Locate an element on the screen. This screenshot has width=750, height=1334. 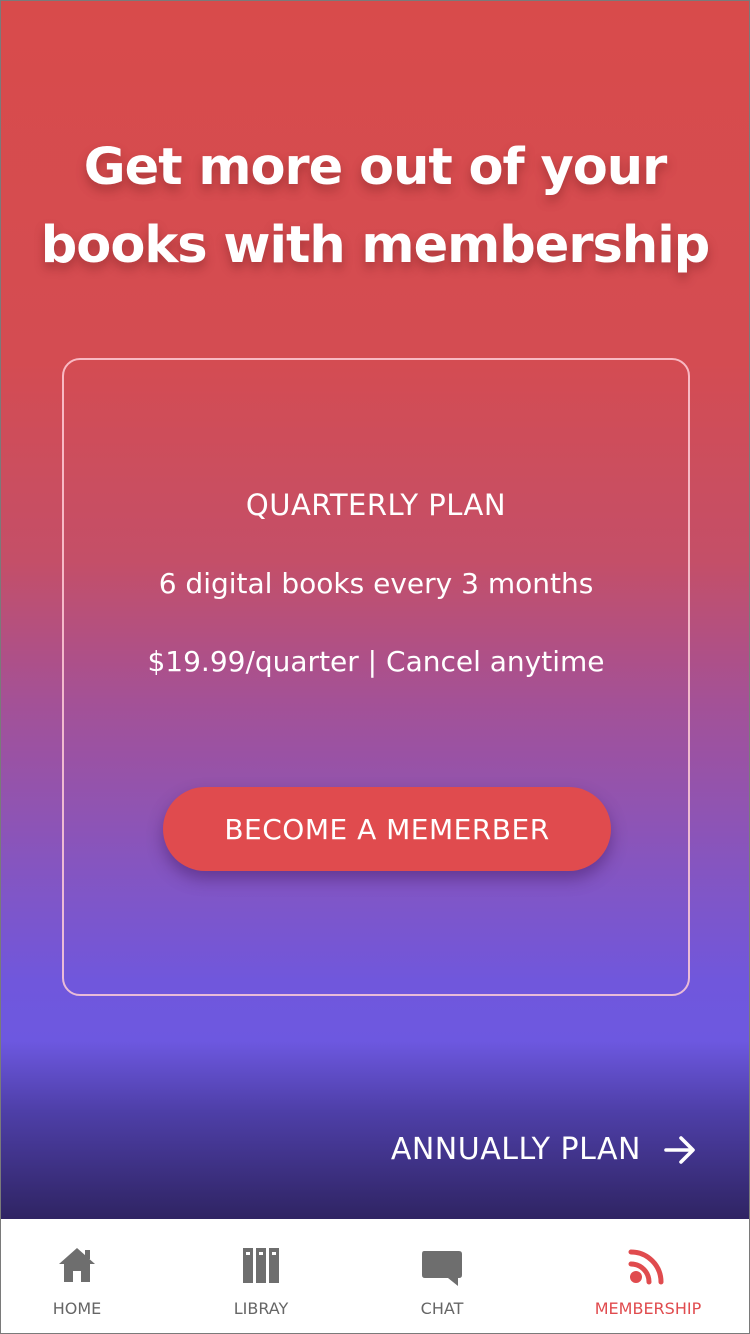
home-icon is located at coordinates (77, 1265).